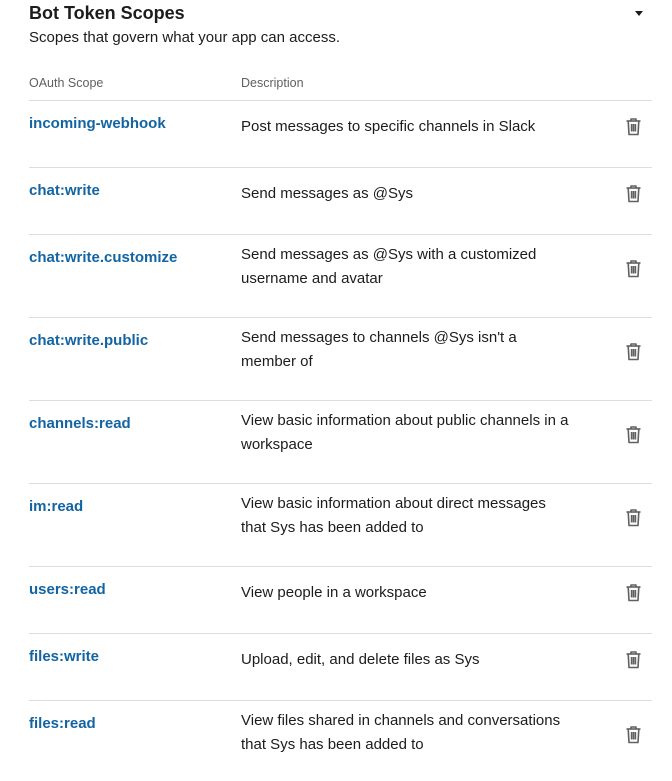  Describe the element at coordinates (327, 193) in the screenshot. I see `scope-description: Send messages as @Sys` at that location.